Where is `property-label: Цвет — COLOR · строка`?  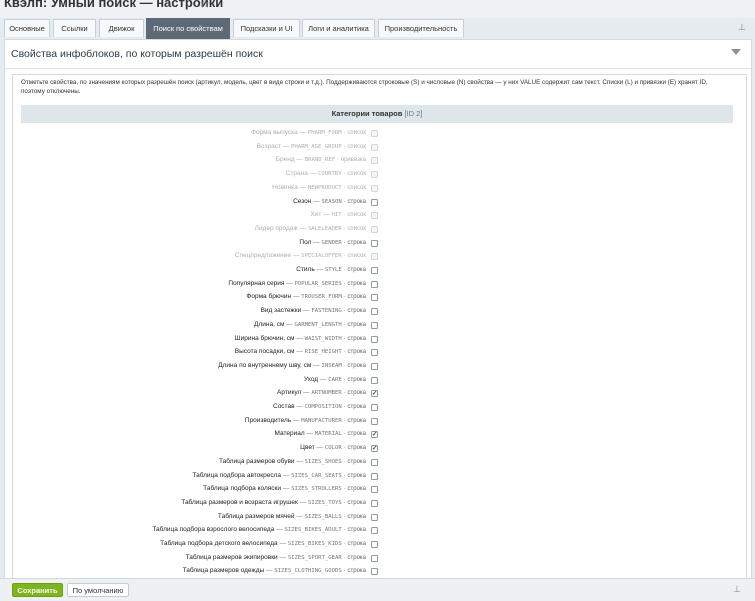
property-label: Цвет — COLOR · строка is located at coordinates (333, 447).